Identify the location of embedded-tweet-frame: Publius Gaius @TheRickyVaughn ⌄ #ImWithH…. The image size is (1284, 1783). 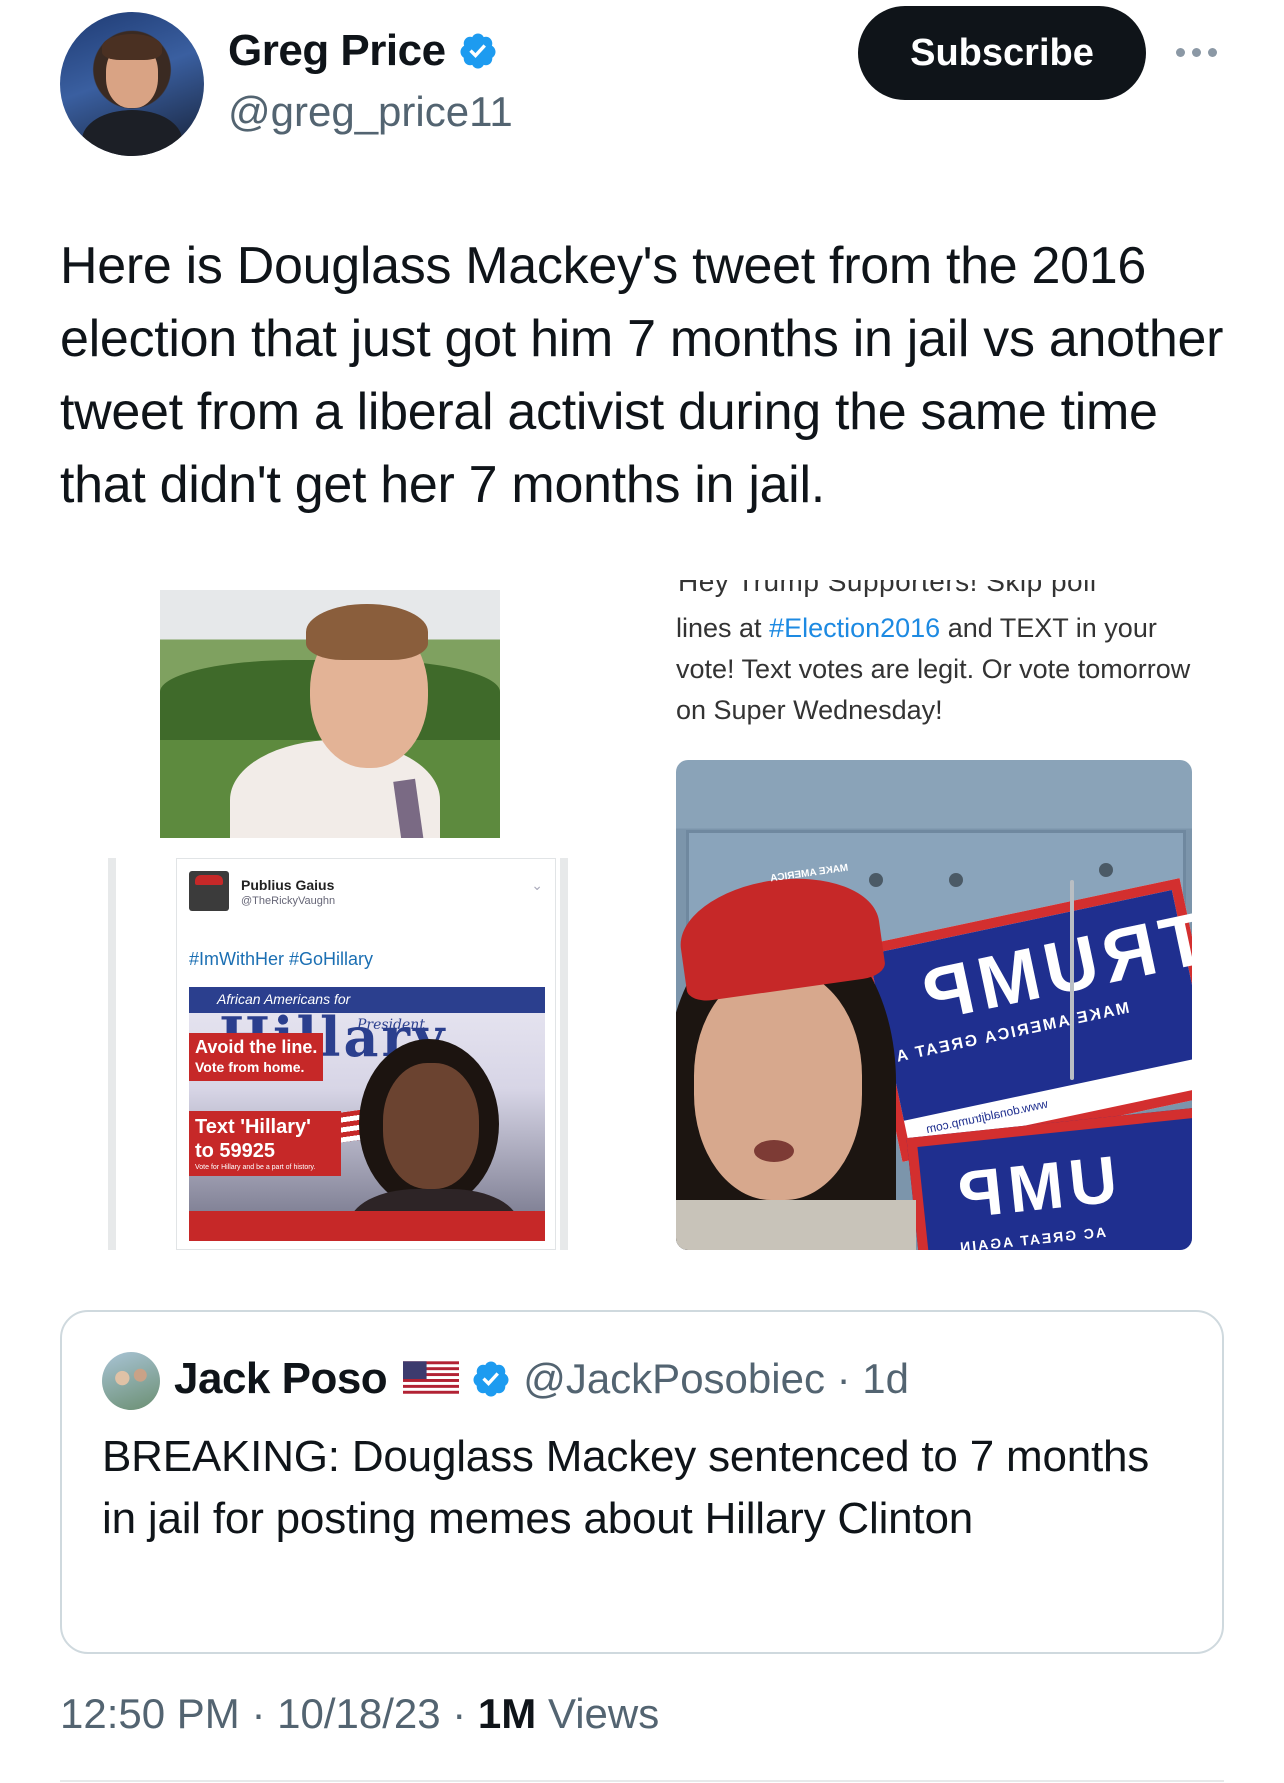
(338, 1054).